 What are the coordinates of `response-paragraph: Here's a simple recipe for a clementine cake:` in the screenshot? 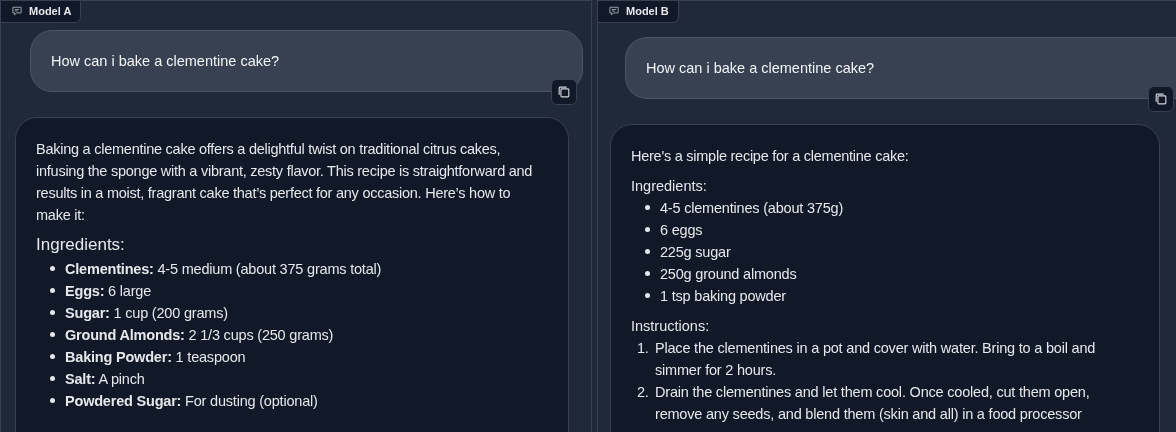 It's located at (770, 156).